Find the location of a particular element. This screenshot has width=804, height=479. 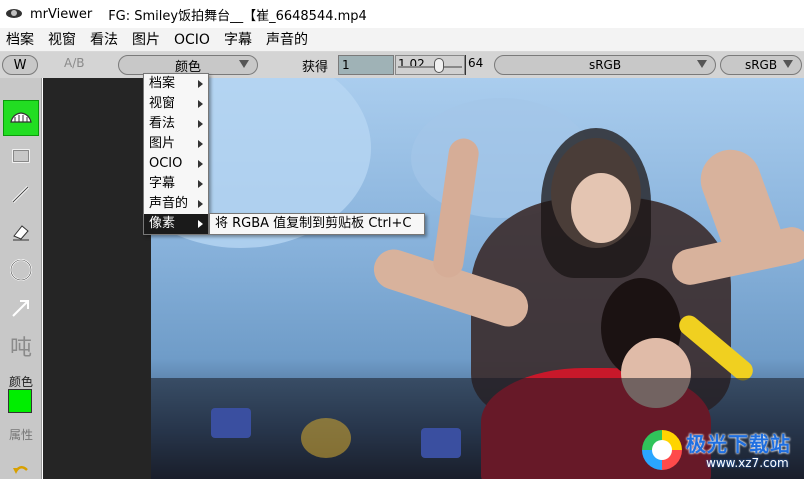

context-menu: 档案 视窗 看法 图片 OCIO 字幕 声音的 像素 is located at coordinates (176, 154).